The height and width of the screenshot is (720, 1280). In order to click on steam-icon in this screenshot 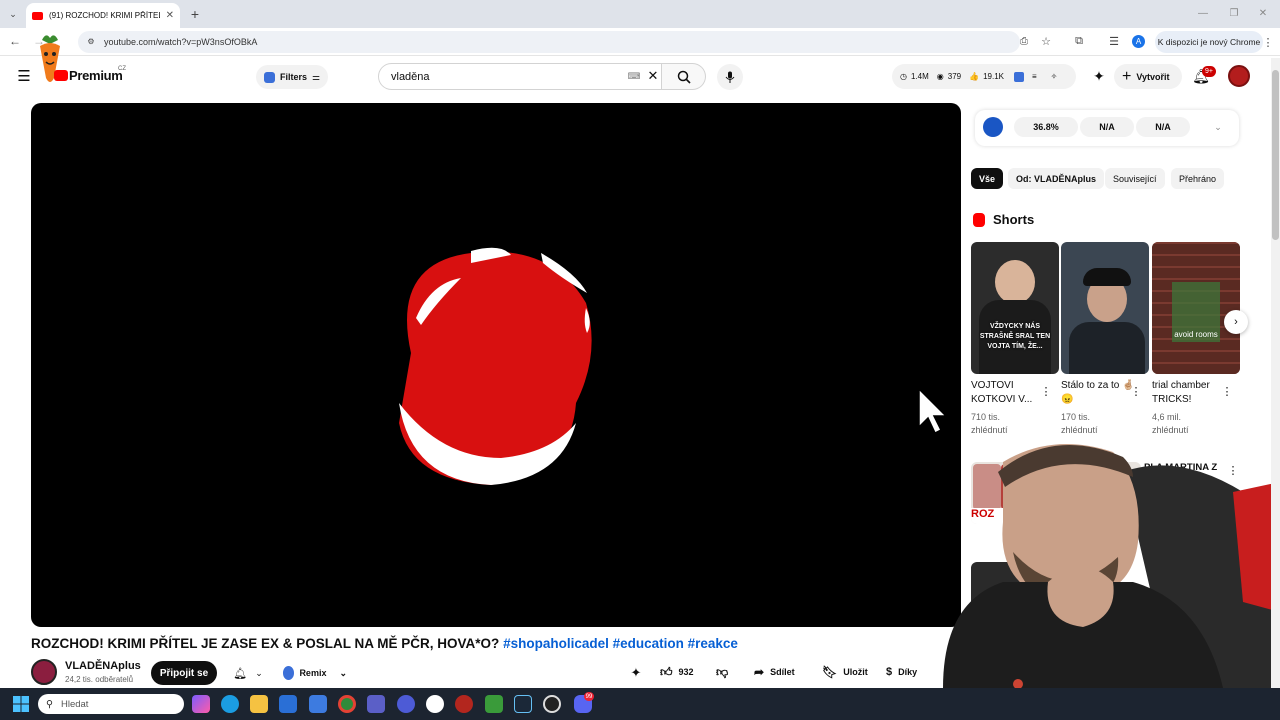, I will do `click(523, 704)`.